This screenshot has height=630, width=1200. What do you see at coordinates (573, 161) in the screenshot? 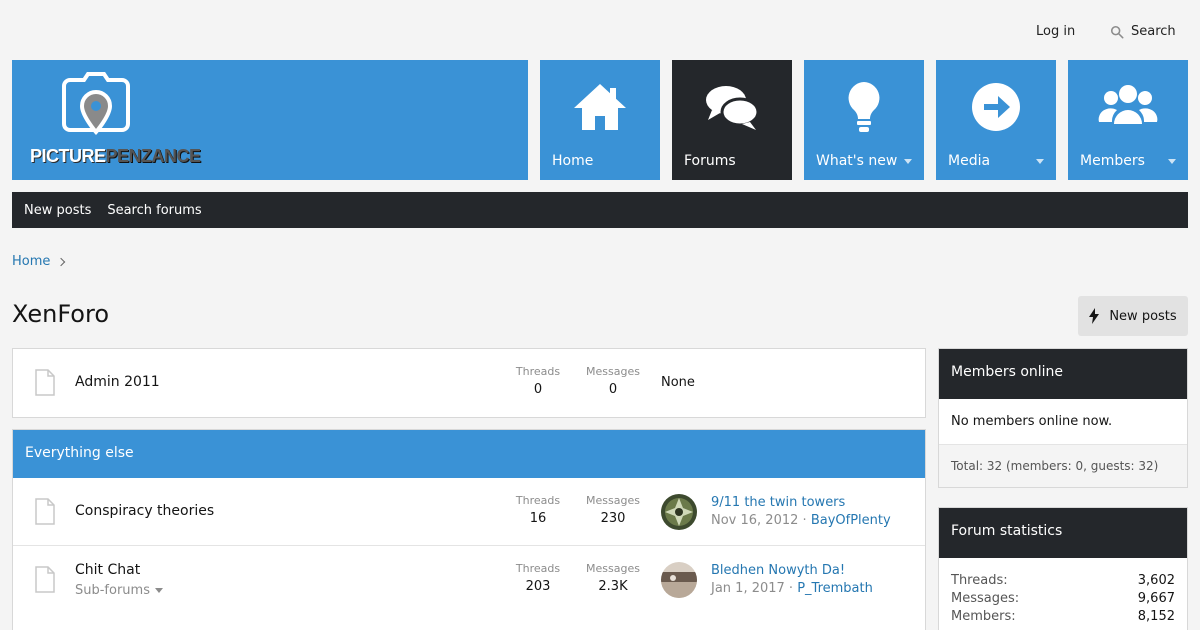
I see `nav-tab-label: Home` at bounding box center [573, 161].